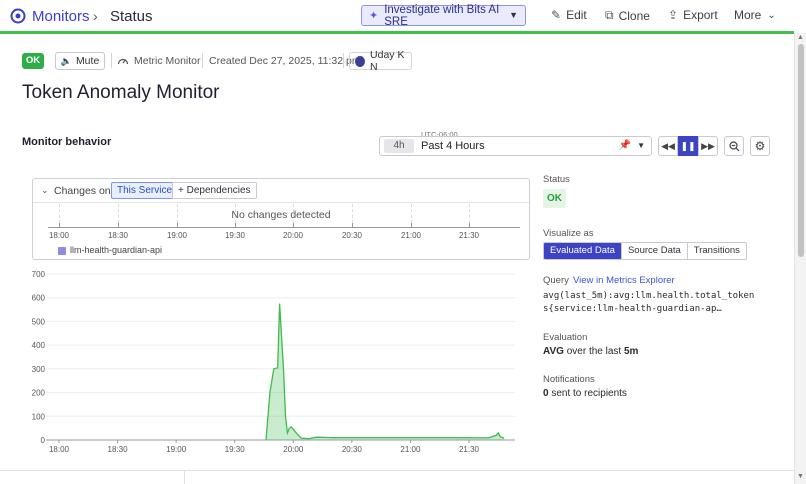 This screenshot has height=484, width=806. What do you see at coordinates (410, 449) in the screenshot?
I see `x-tick-label: 21:00` at bounding box center [410, 449].